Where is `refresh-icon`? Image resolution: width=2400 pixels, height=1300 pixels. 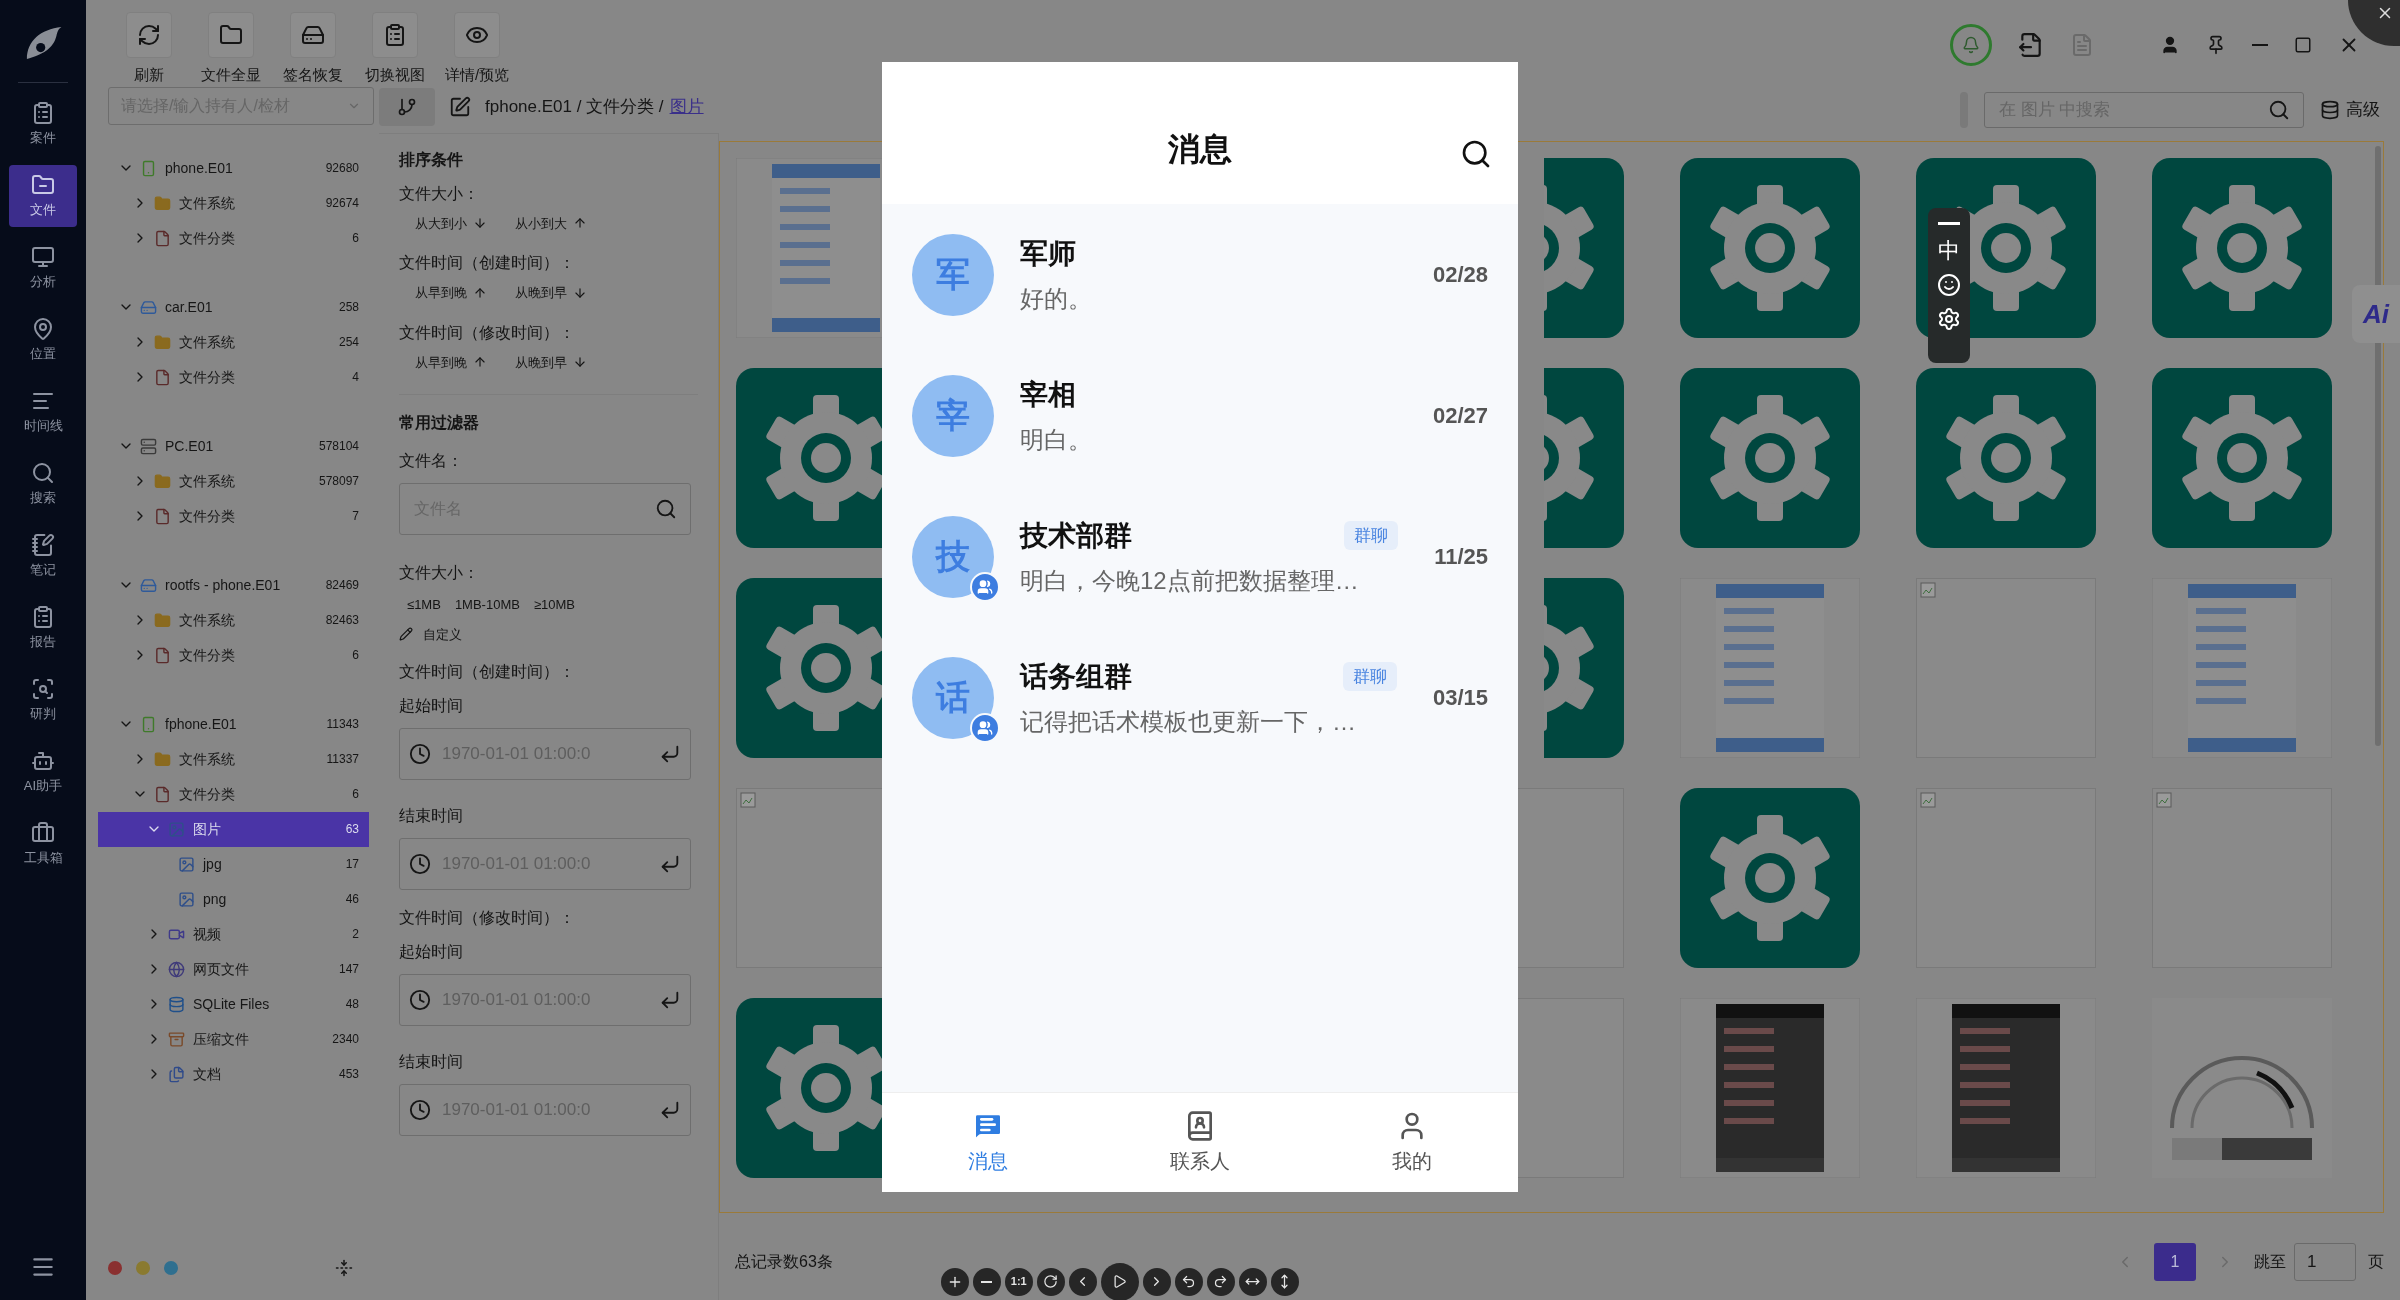 refresh-icon is located at coordinates (149, 35).